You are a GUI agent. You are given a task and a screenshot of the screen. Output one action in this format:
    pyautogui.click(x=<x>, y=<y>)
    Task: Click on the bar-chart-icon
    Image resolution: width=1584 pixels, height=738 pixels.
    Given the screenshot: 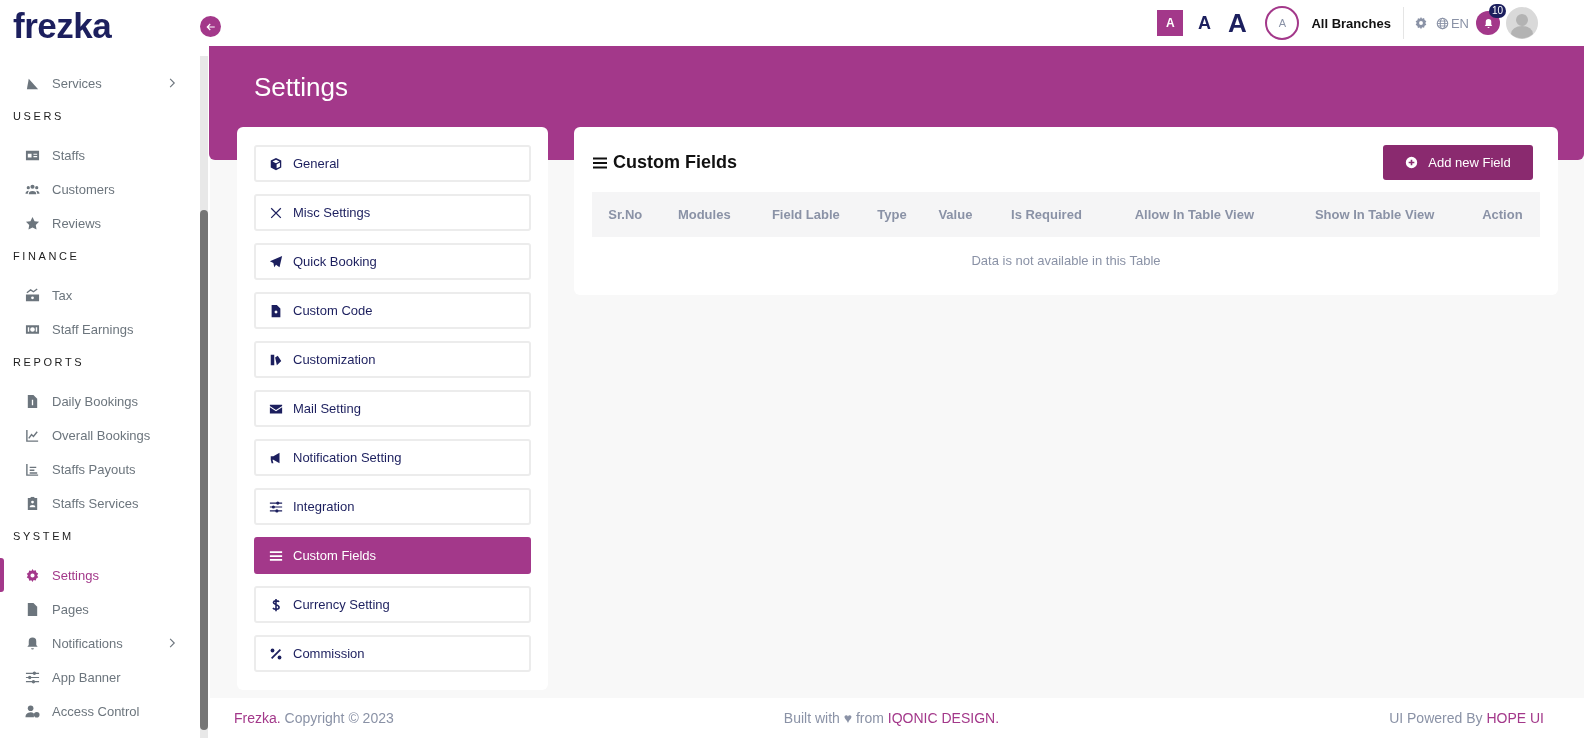 What is the action you would take?
    pyautogui.click(x=32, y=469)
    